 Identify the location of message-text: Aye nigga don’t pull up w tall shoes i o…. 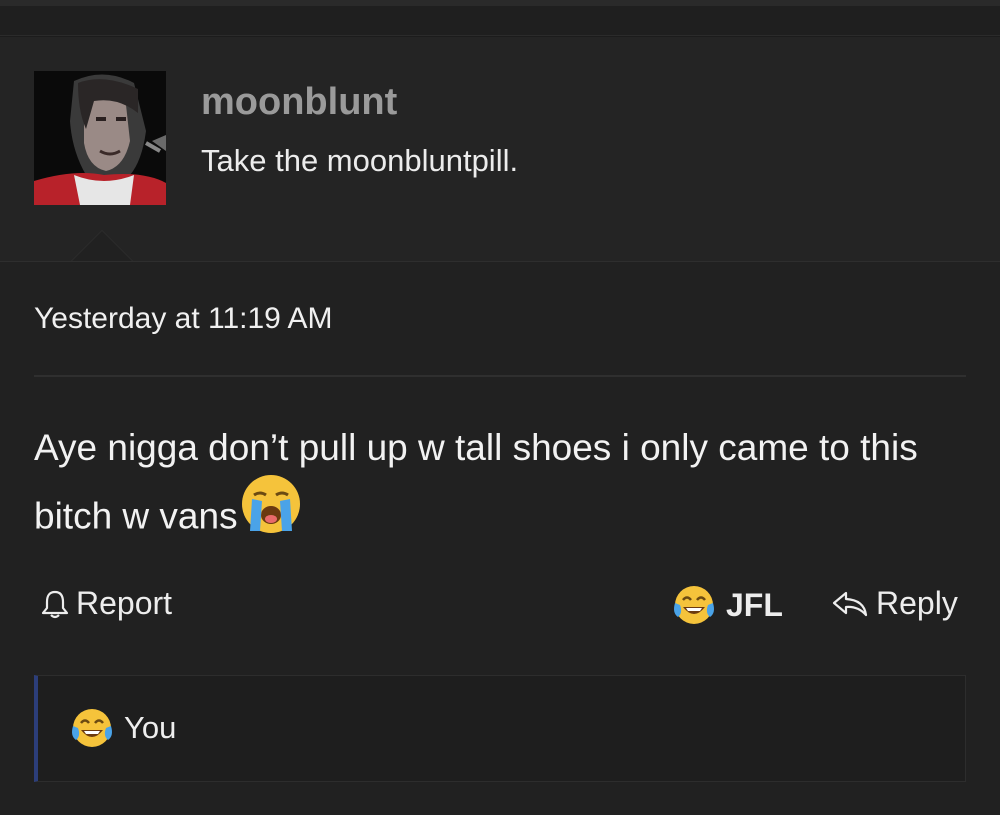
(476, 482).